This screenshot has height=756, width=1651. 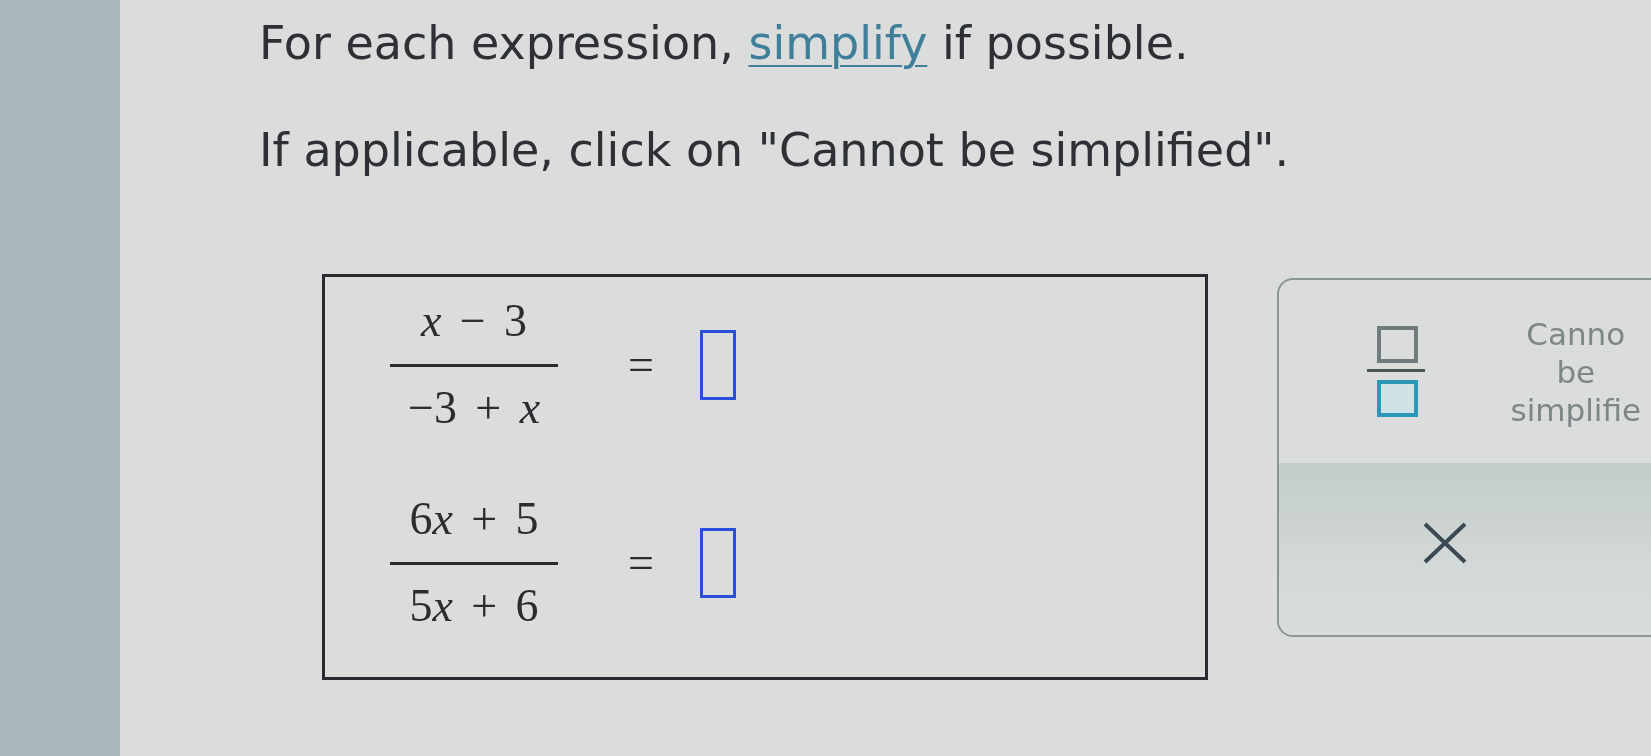 I want to click on denominator: 5x + 6, so click(x=474, y=606).